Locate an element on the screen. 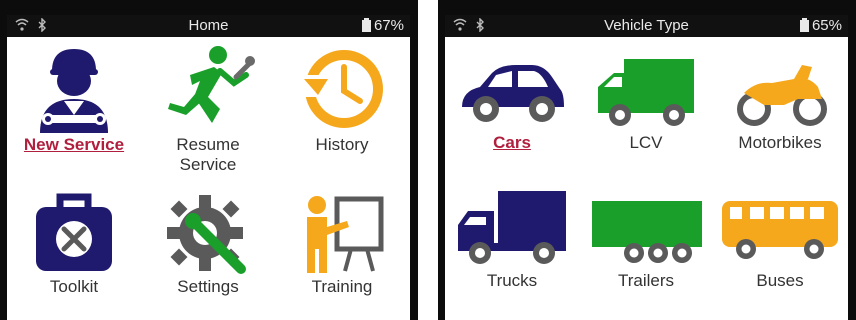 This screenshot has height=320, width=856. tile-label: Buses is located at coordinates (780, 280).